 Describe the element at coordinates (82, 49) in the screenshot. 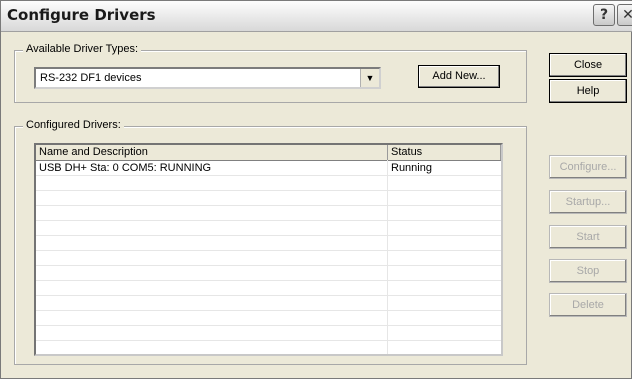

I see `available-driver-types-legend: Available Driver Types:` at that location.